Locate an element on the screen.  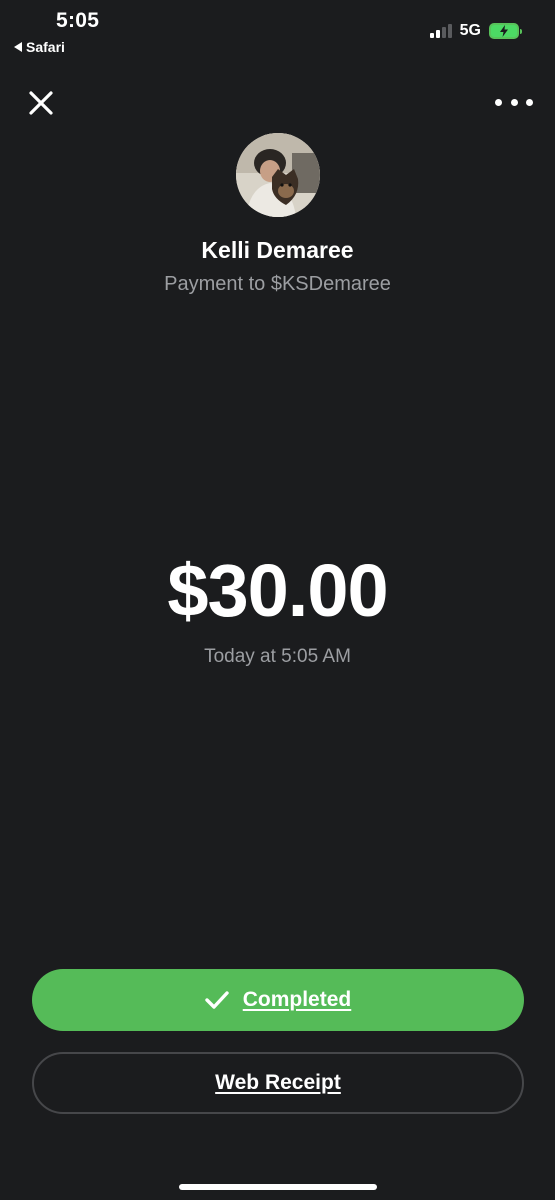
avatar-photo is located at coordinates (278, 175).